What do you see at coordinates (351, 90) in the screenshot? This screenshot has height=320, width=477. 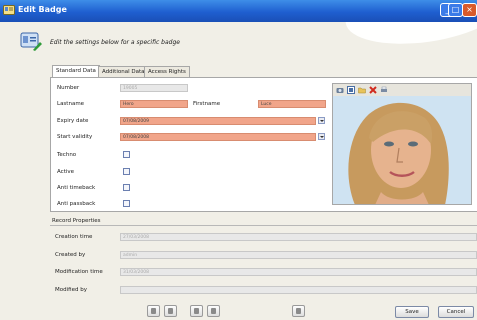 I see `scan-icon` at bounding box center [351, 90].